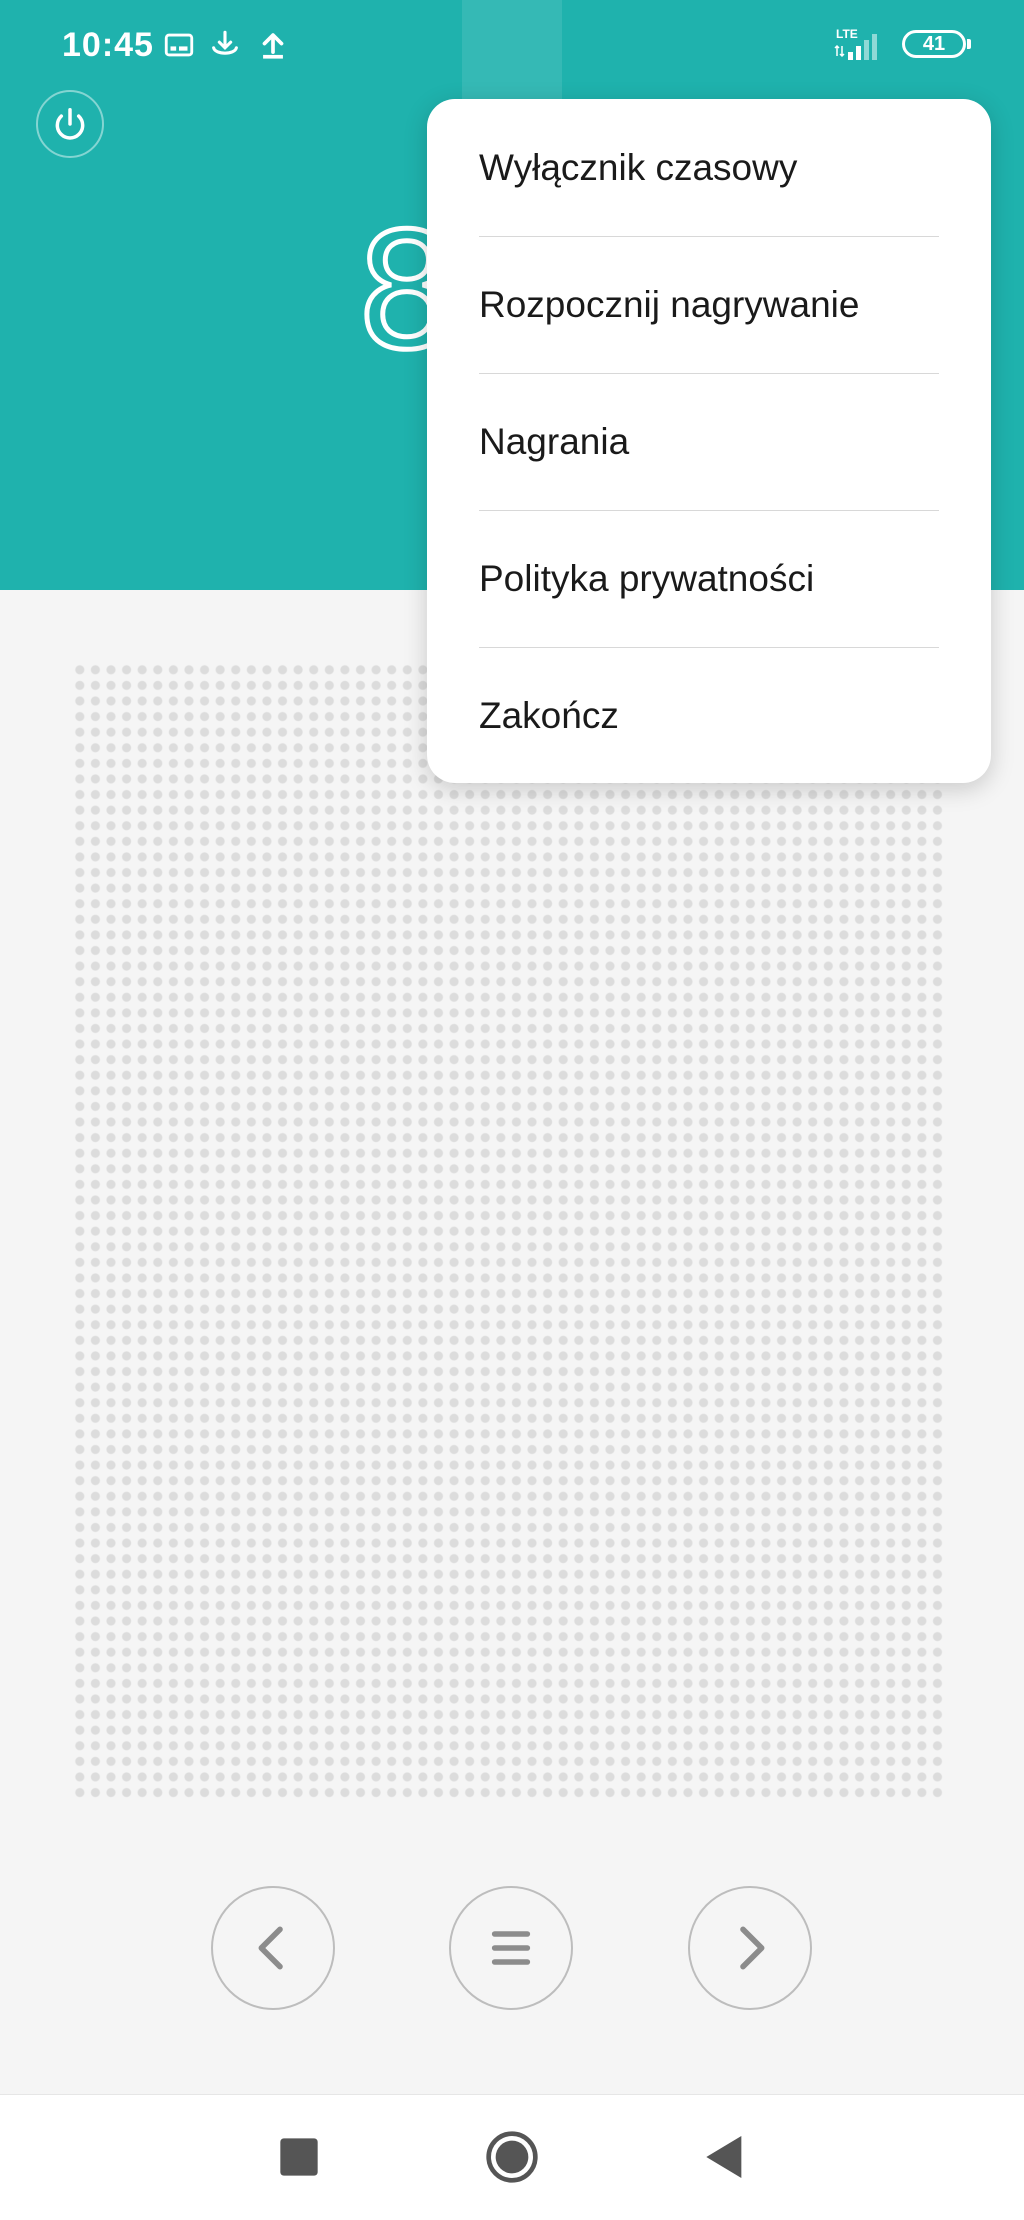  I want to click on status-time: 10:45, so click(108, 45).